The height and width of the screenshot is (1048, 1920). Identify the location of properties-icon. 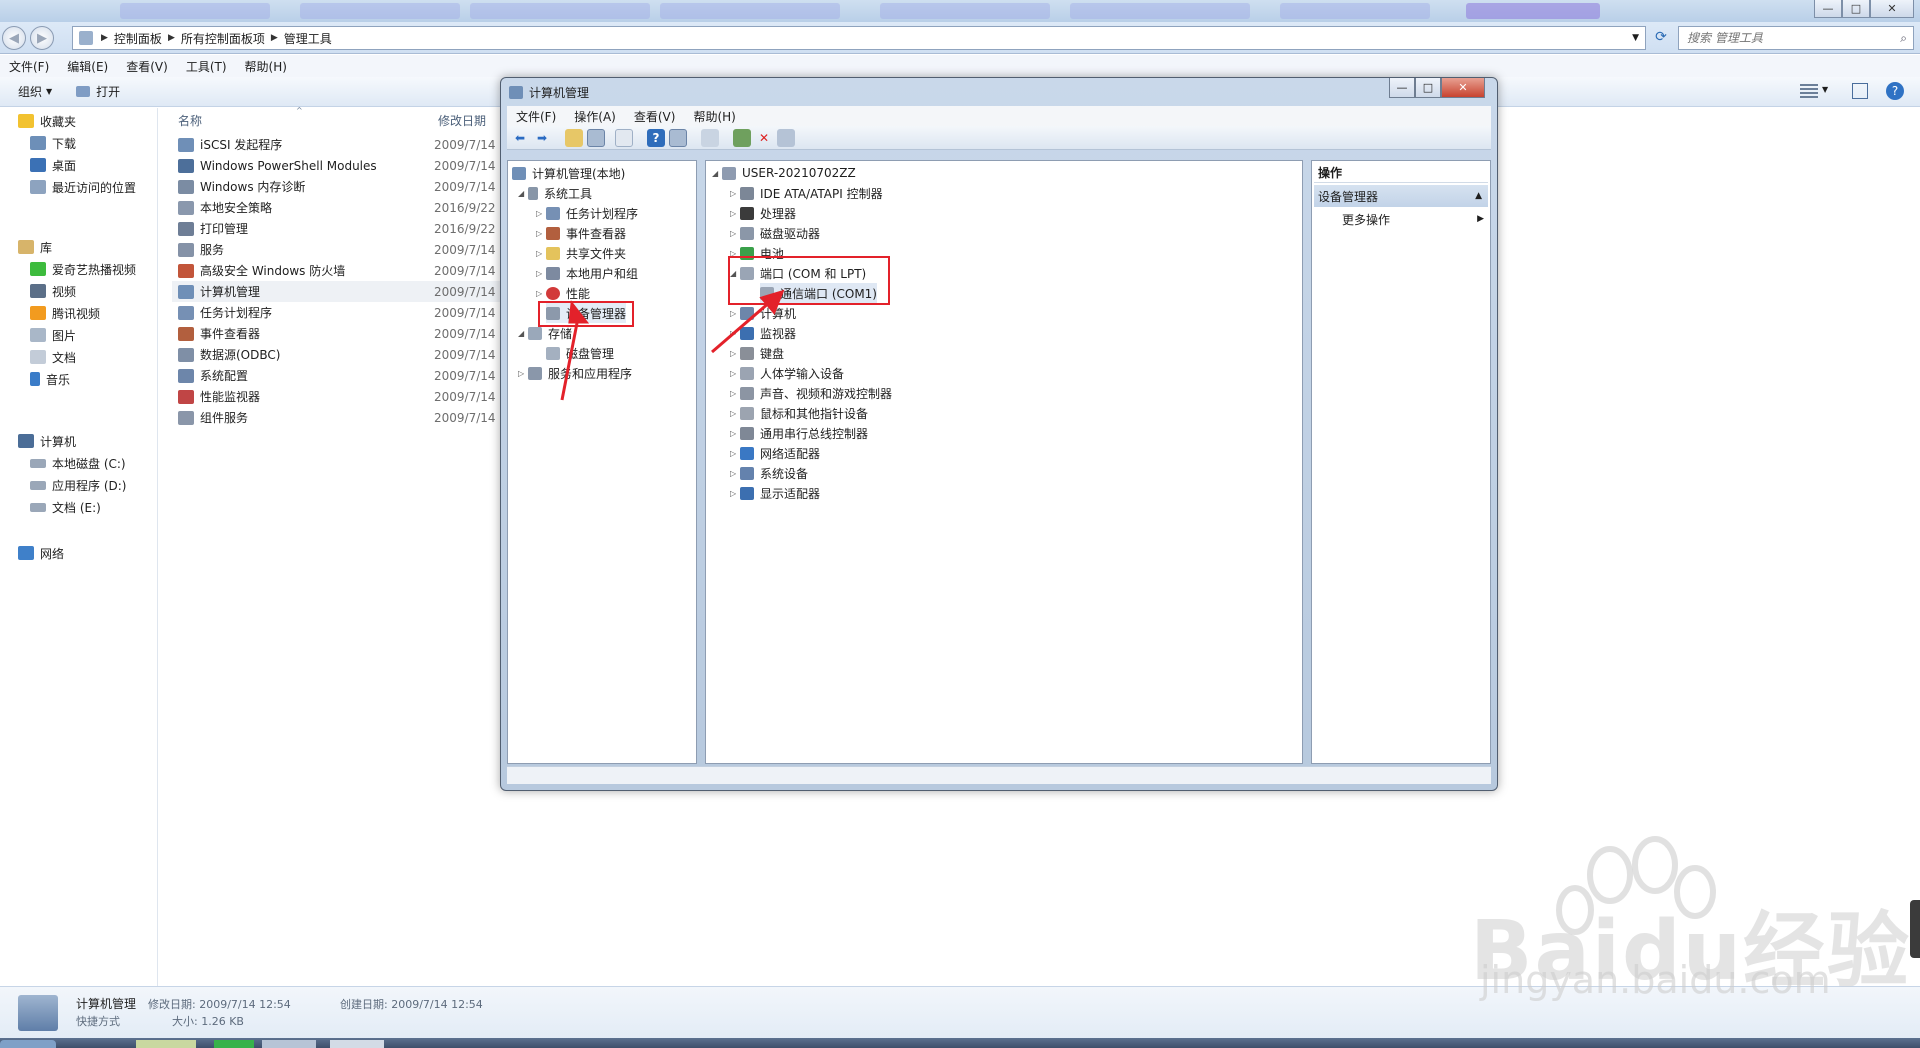
(678, 137).